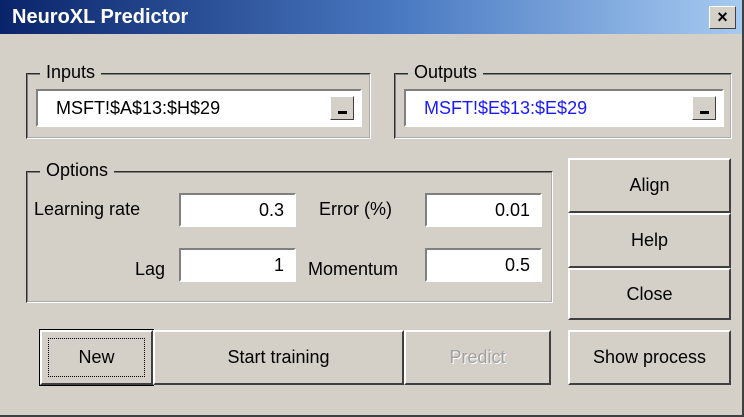 The width and height of the screenshot is (744, 417). Describe the element at coordinates (342, 108) in the screenshot. I see `inputs-collapse-button` at that location.